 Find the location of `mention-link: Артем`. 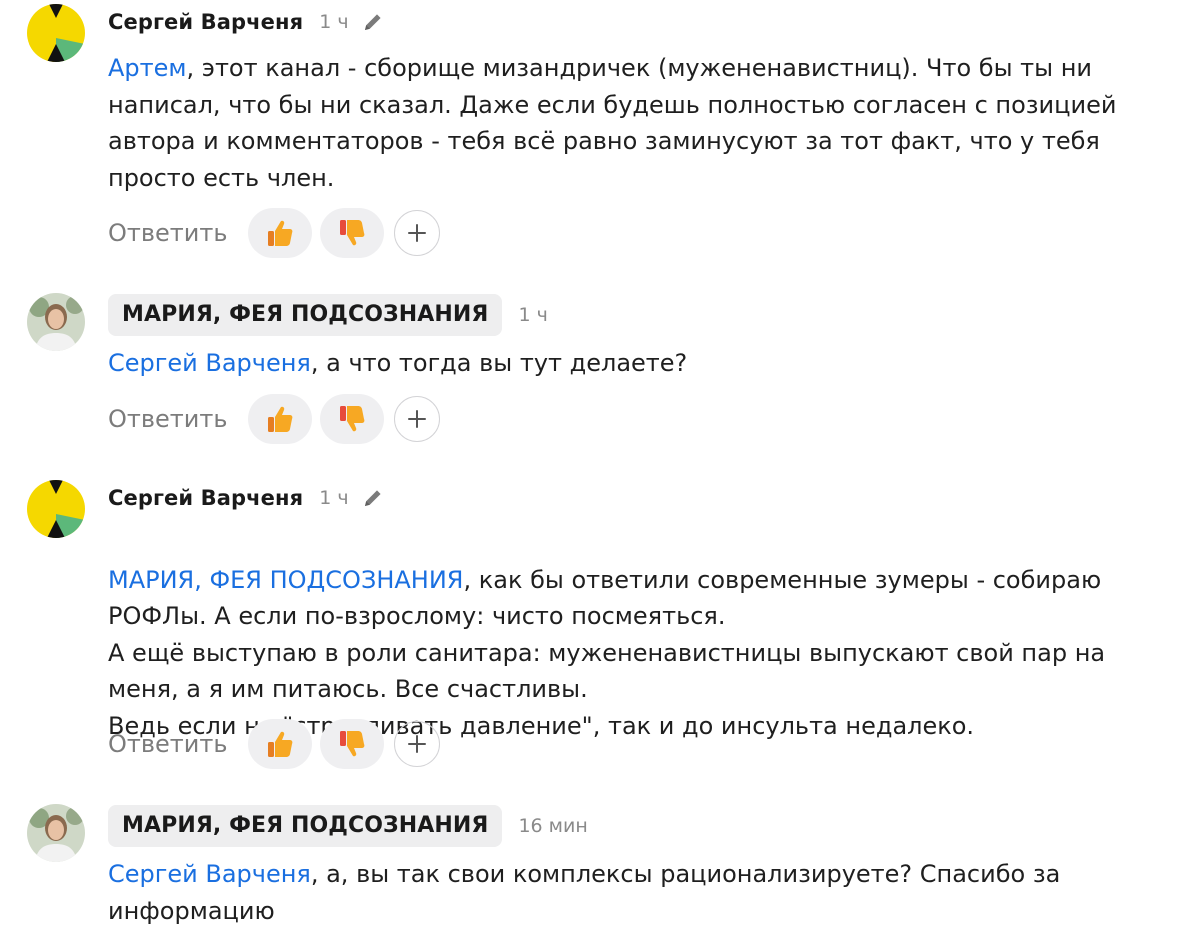

mention-link: Артем is located at coordinates (147, 68).